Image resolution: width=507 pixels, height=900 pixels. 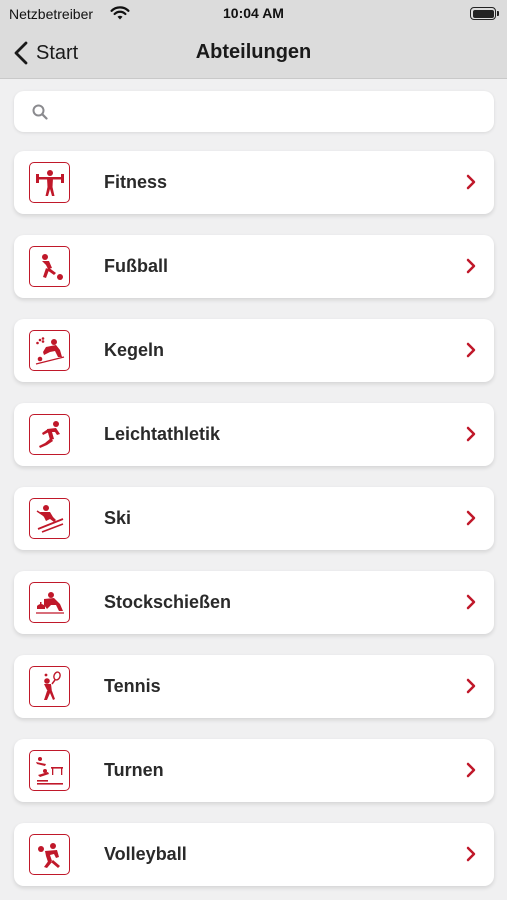 What do you see at coordinates (254, 854) in the screenshot?
I see `list-item-volleyball: Volleyball` at bounding box center [254, 854].